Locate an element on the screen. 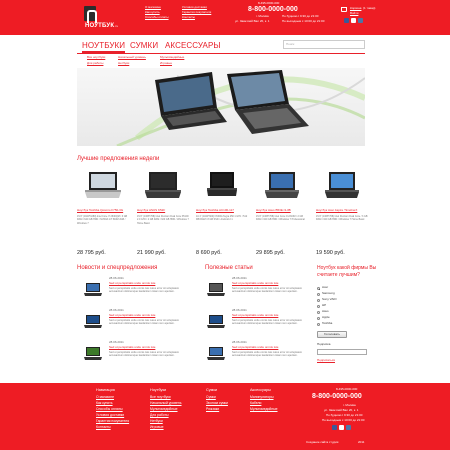 Image resolution: width=450 pixels, height=450 pixels. search-input: Поиск is located at coordinates (324, 44).